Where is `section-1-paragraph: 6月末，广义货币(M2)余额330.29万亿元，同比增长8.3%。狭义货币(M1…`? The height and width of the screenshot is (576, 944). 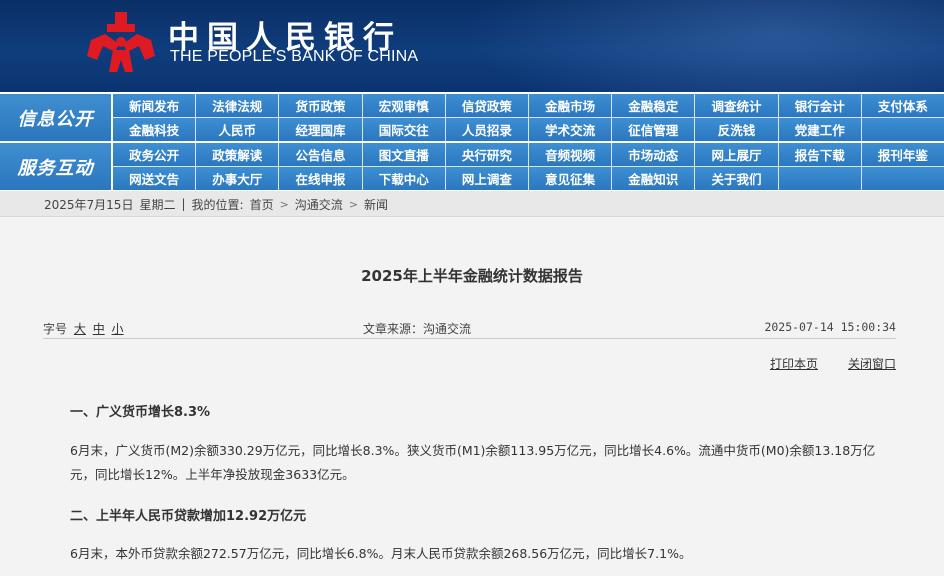 section-1-paragraph: 6月末，广义货币(M2)余额330.29万亿元，同比增长8.3%。狭义货币(M1… is located at coordinates (473, 462).